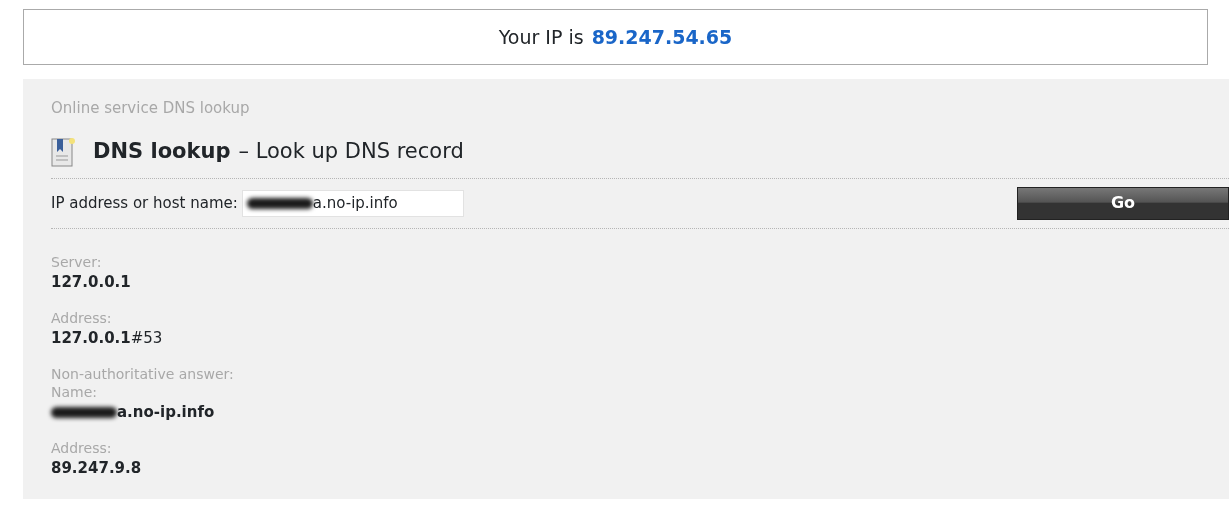 Image resolution: width=1229 pixels, height=524 pixels. Describe the element at coordinates (162, 151) in the screenshot. I see `page-heading: DNS lookup` at that location.